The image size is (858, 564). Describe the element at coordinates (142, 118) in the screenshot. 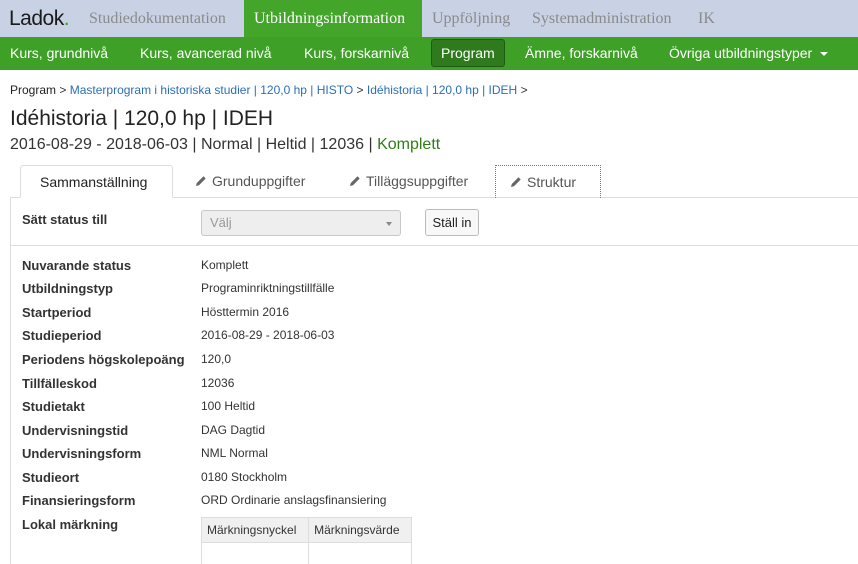

I see `page-title: Idéhistoria | 120,0 hp | IDEH` at that location.